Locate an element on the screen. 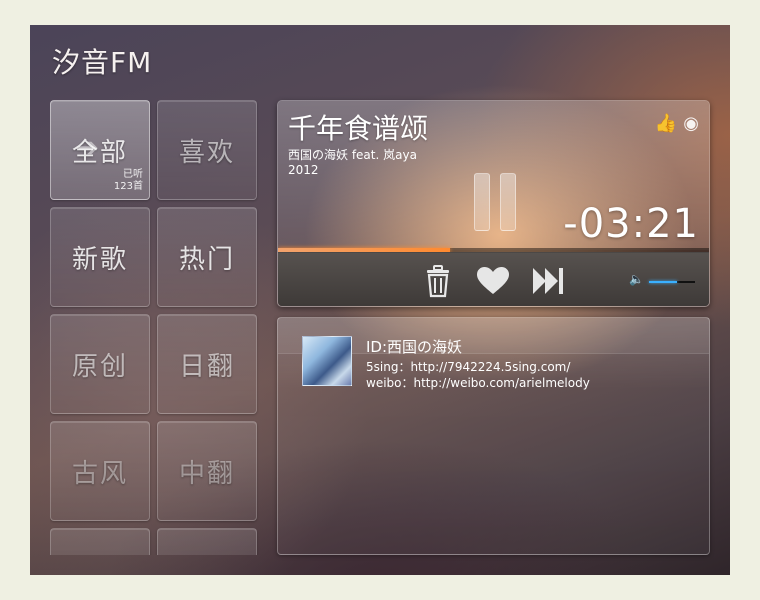  volume-fill is located at coordinates (663, 282).